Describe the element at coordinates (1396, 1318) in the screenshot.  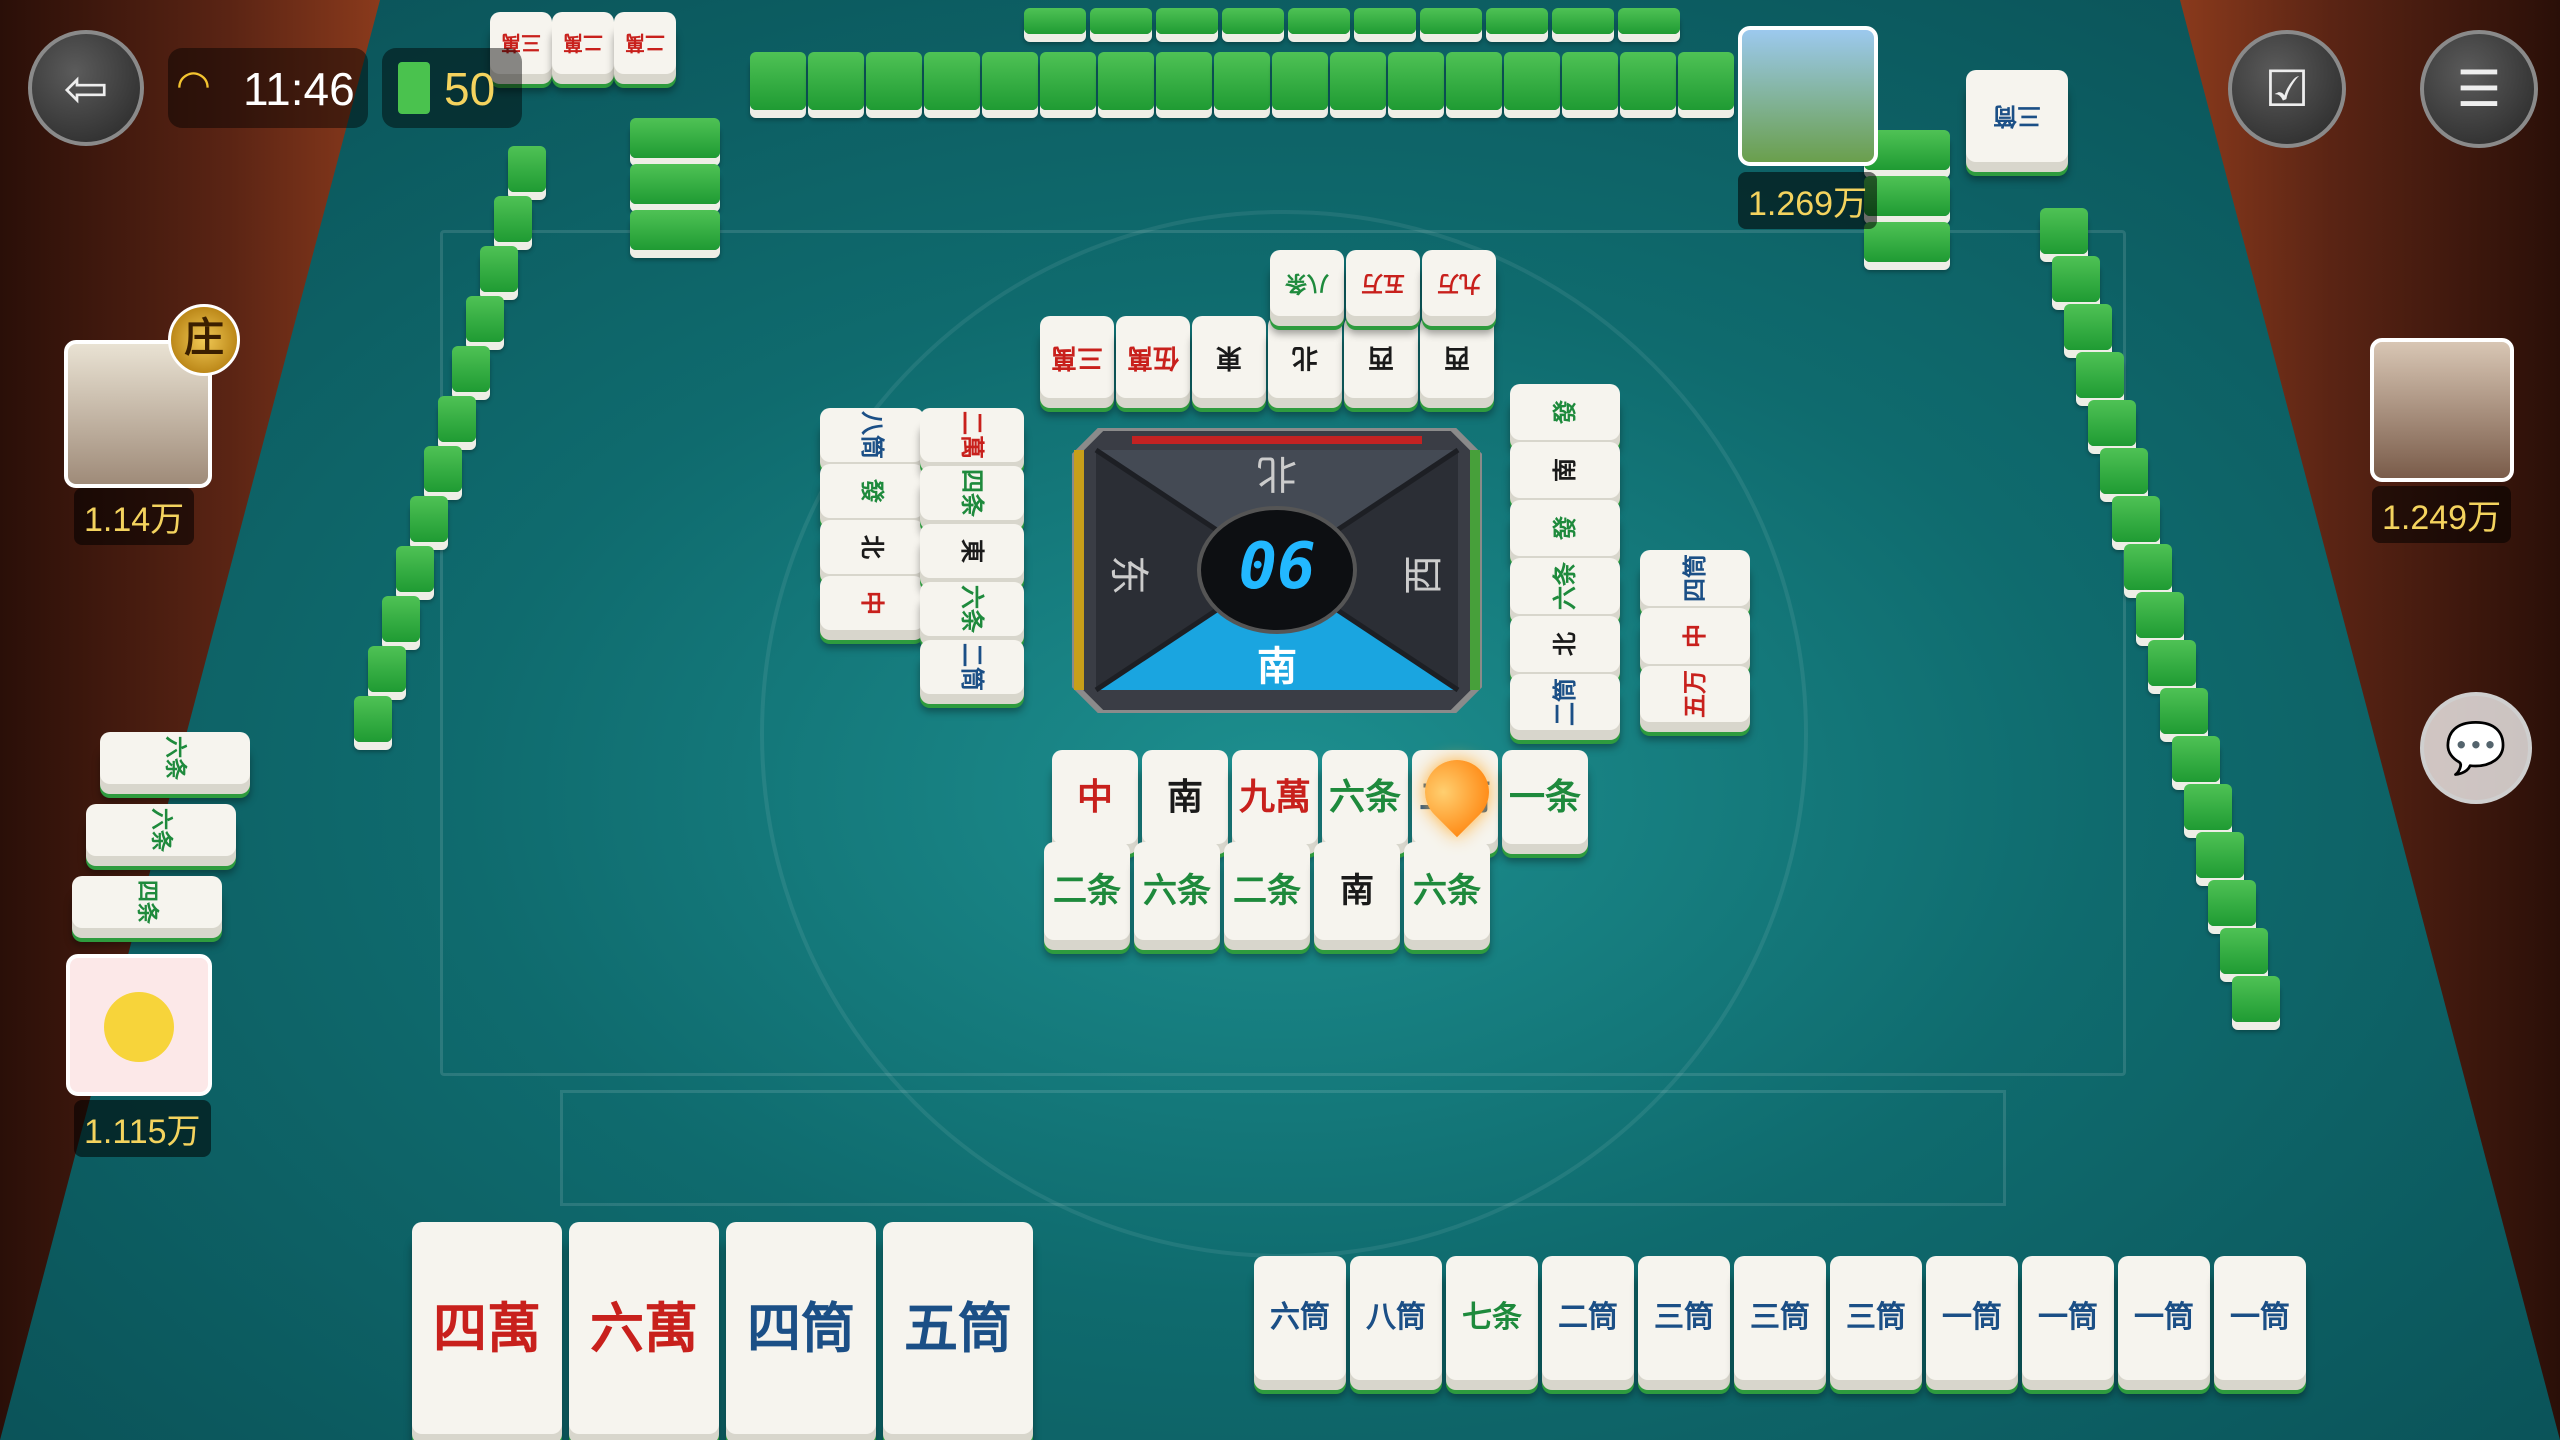
I see `hand-tile: 八筒` at that location.